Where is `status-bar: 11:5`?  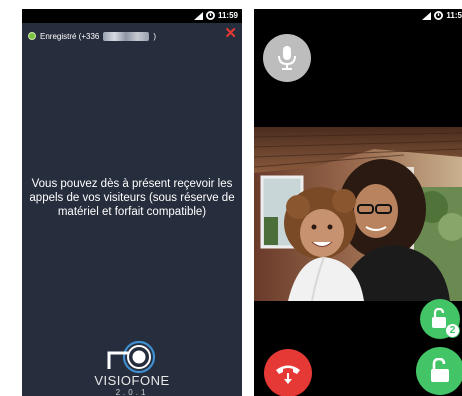
status-bar: 11:5 is located at coordinates (358, 16).